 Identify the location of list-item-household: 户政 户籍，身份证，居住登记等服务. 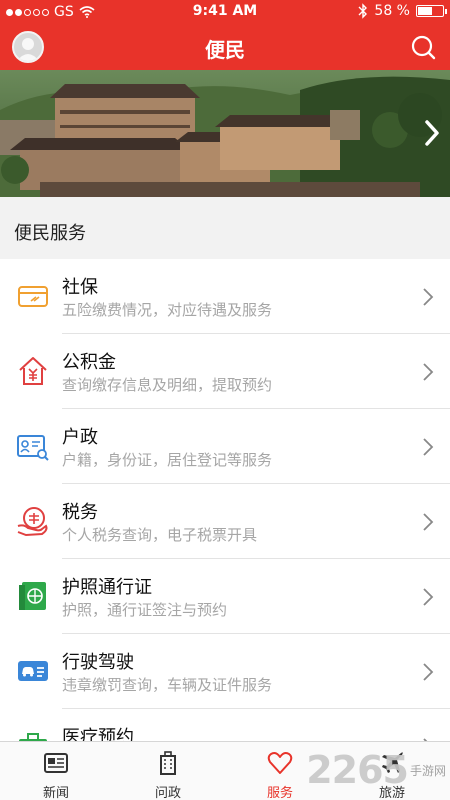
(225, 446).